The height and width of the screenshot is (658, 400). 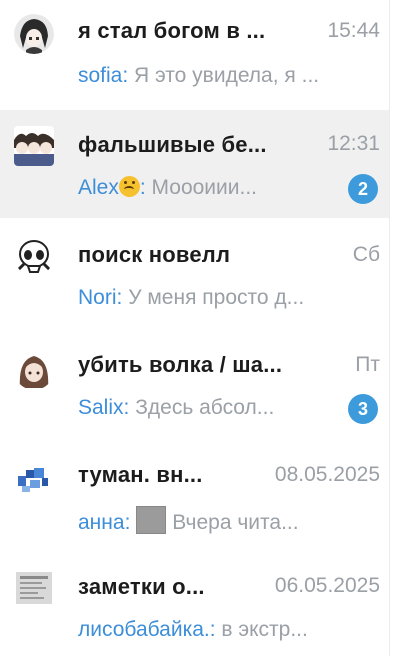 I want to click on chat-time: 15:44, so click(x=353, y=30).